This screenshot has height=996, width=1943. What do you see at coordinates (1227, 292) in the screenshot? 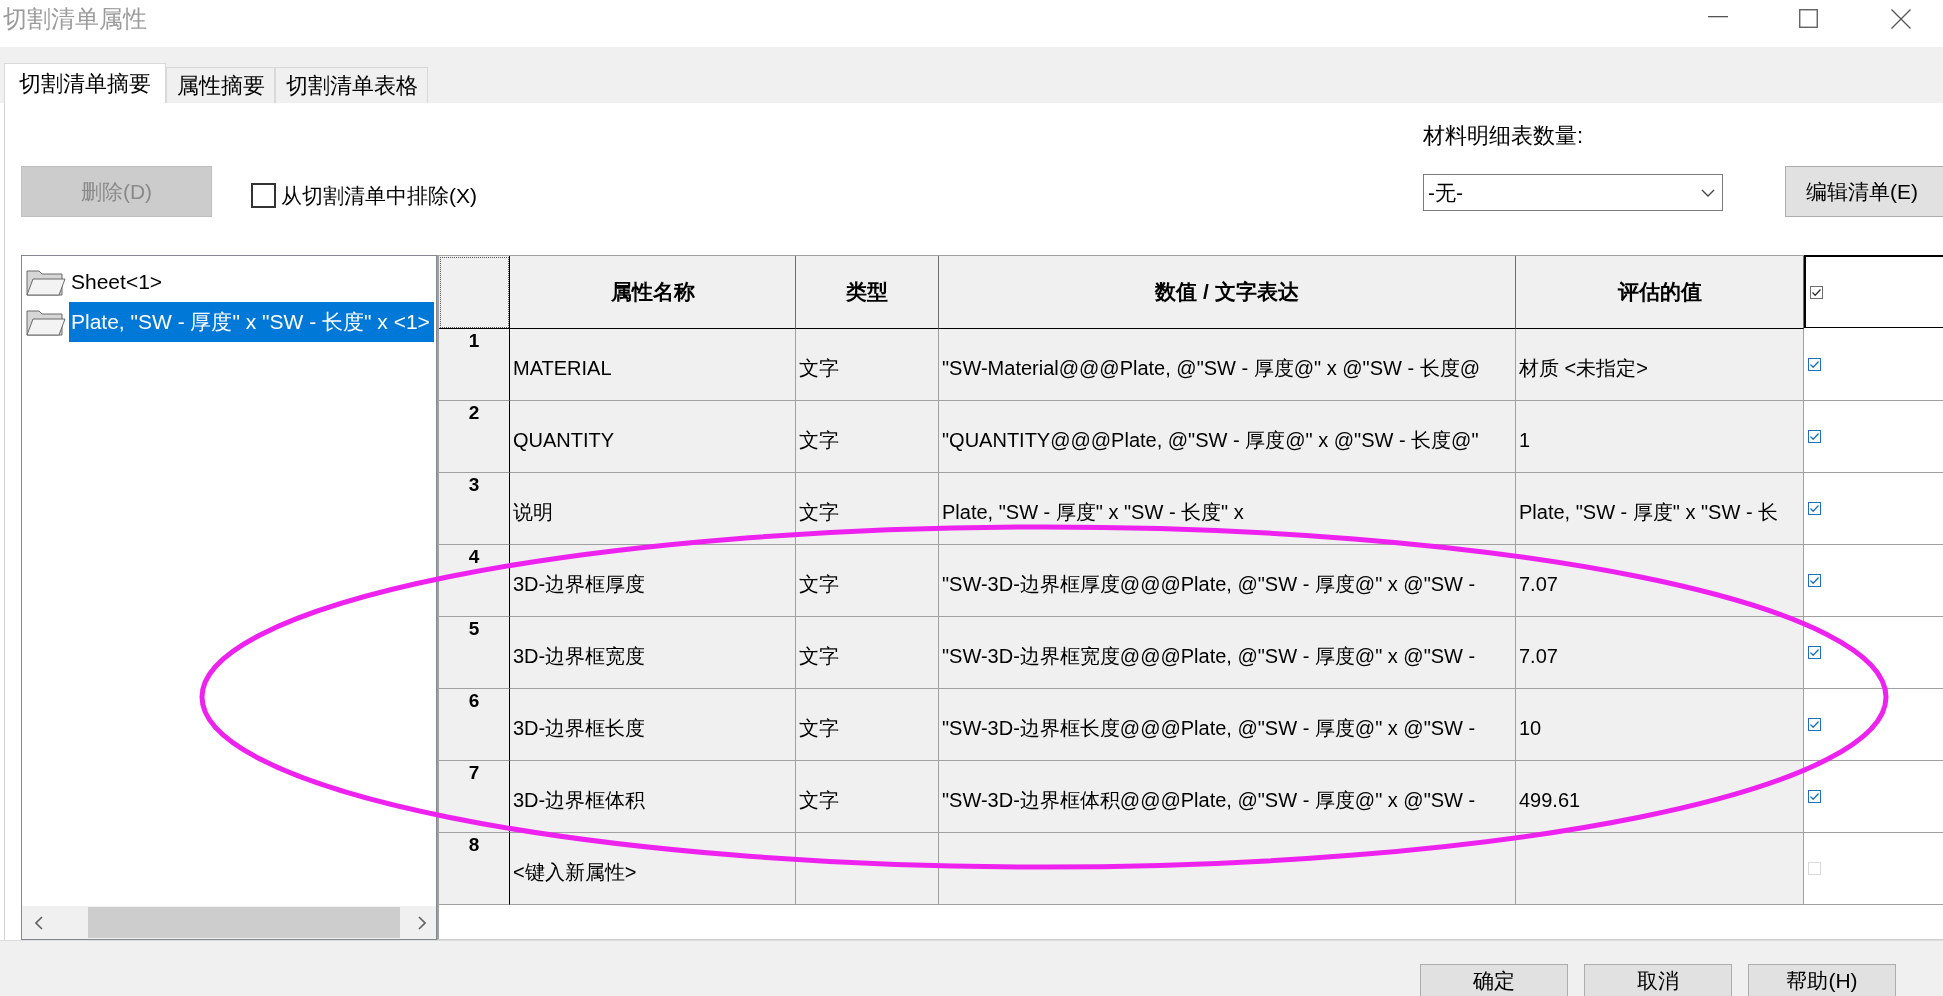
I see `column-header: 数值 / 文字表达` at bounding box center [1227, 292].